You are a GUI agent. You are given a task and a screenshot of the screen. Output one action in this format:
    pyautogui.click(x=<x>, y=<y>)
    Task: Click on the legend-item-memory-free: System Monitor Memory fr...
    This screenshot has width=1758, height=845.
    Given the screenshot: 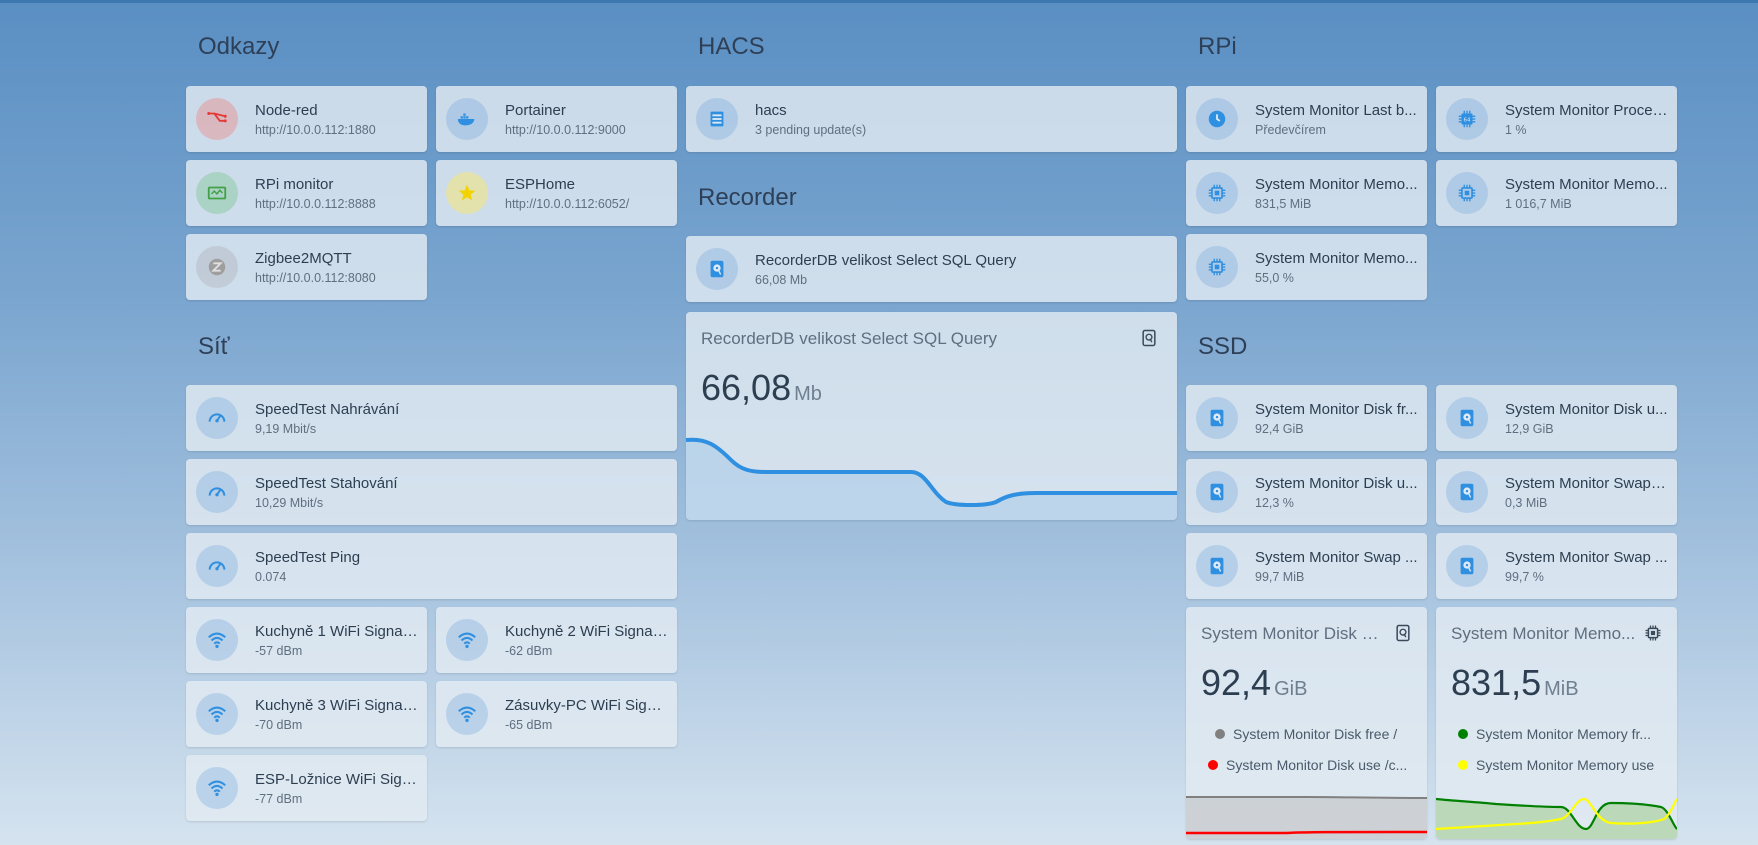 What is the action you would take?
    pyautogui.click(x=1554, y=734)
    